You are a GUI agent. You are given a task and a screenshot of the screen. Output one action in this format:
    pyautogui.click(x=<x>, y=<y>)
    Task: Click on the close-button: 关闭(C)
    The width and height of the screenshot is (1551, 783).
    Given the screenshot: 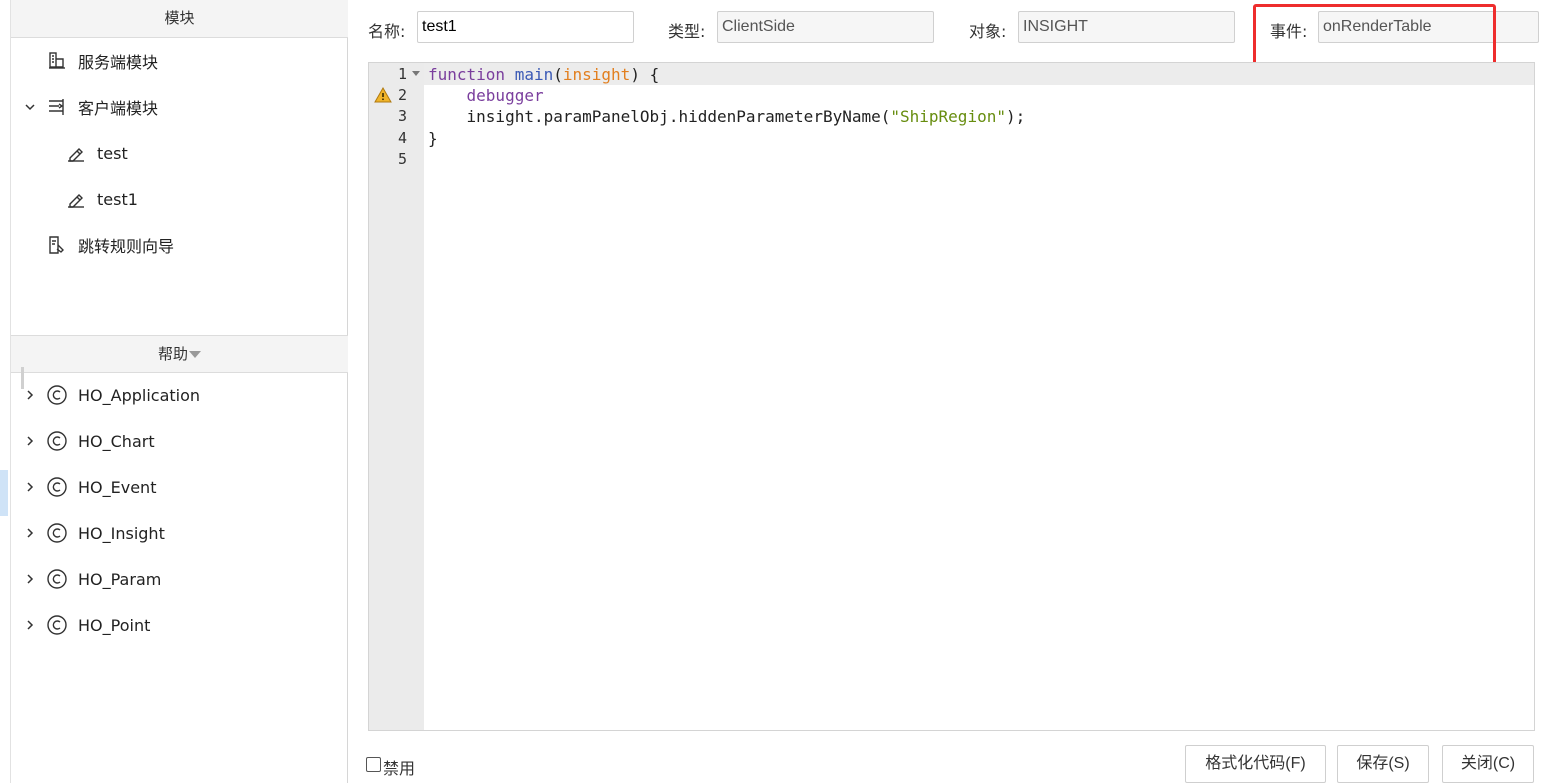 What is the action you would take?
    pyautogui.click(x=1488, y=764)
    